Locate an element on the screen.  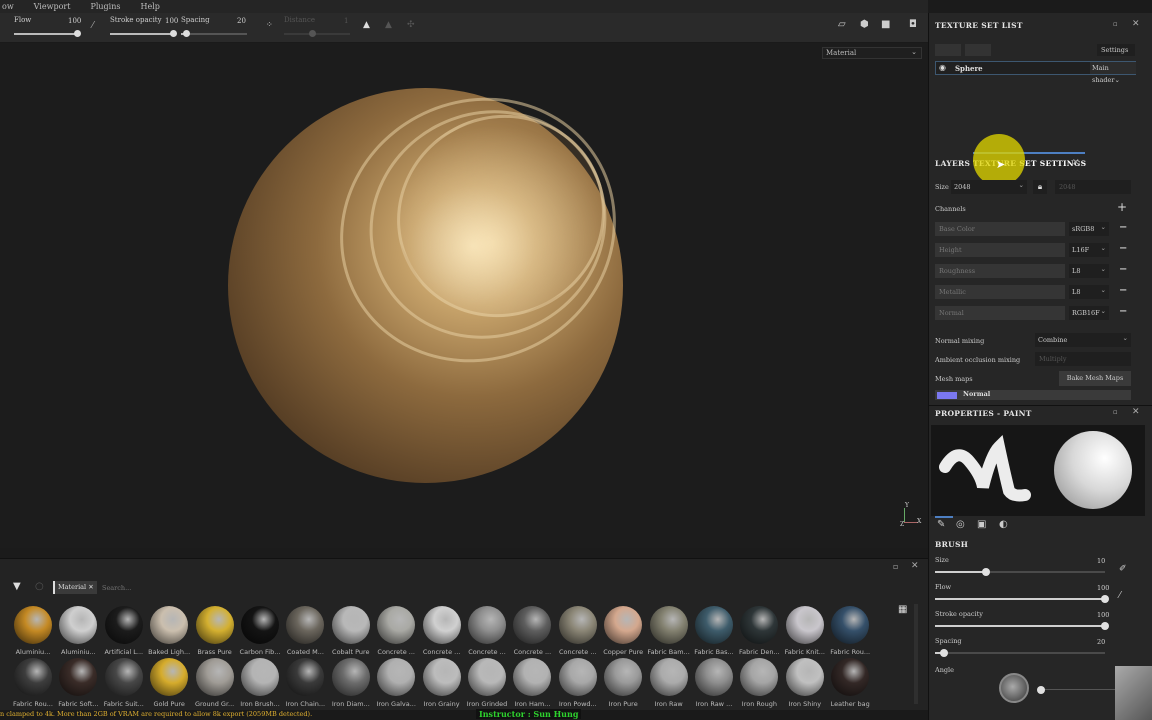
texture-set-row: ◉ Sphere Main shader⌄ is located at coordinates (1035, 72).